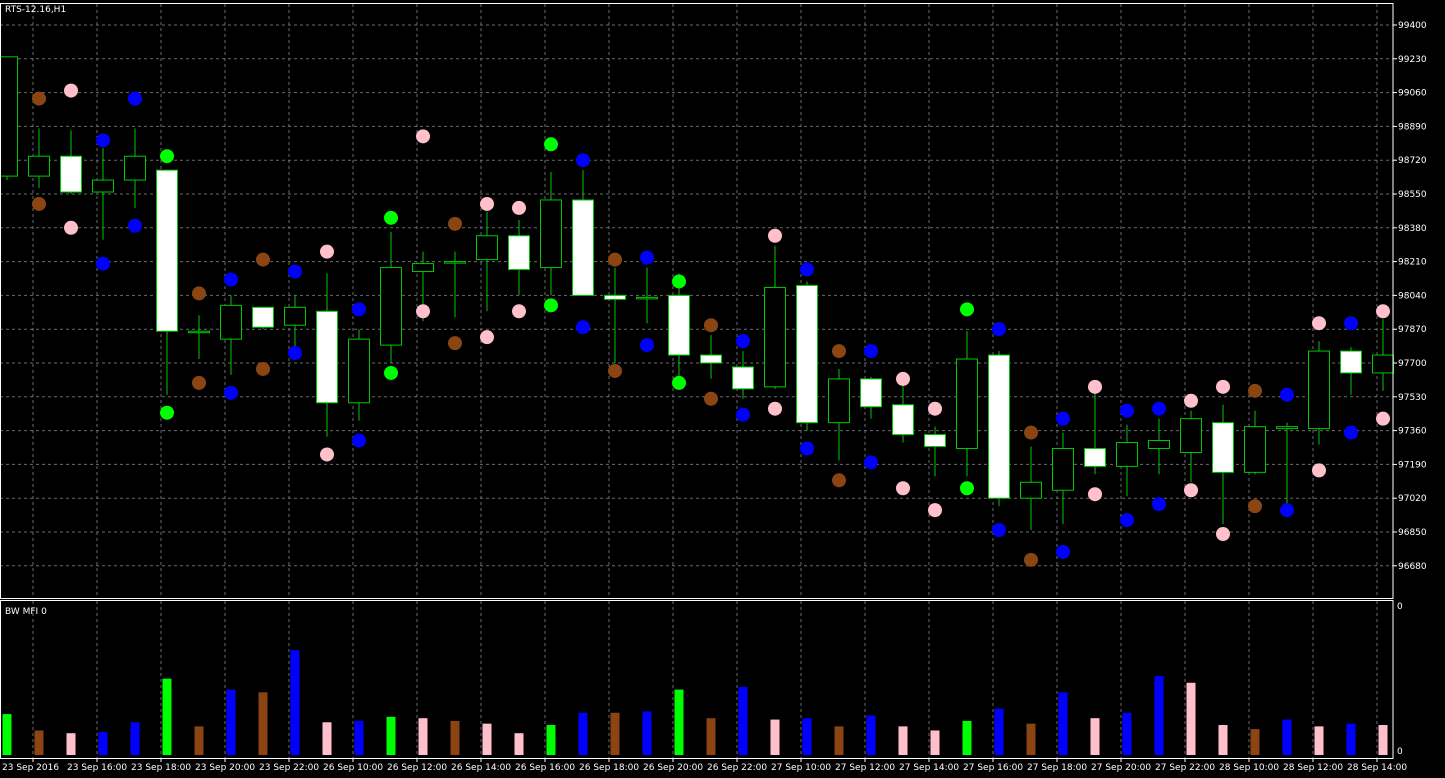  Describe the element at coordinates (30, 768) in the screenshot. I see `time-label: 23 Sep 2016` at that location.